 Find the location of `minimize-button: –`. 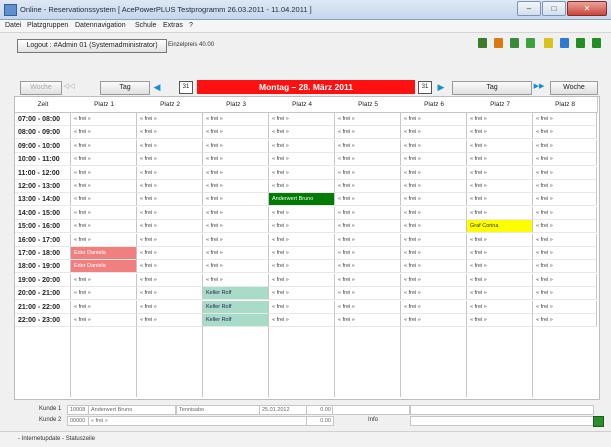

minimize-button: – is located at coordinates (529, 8).